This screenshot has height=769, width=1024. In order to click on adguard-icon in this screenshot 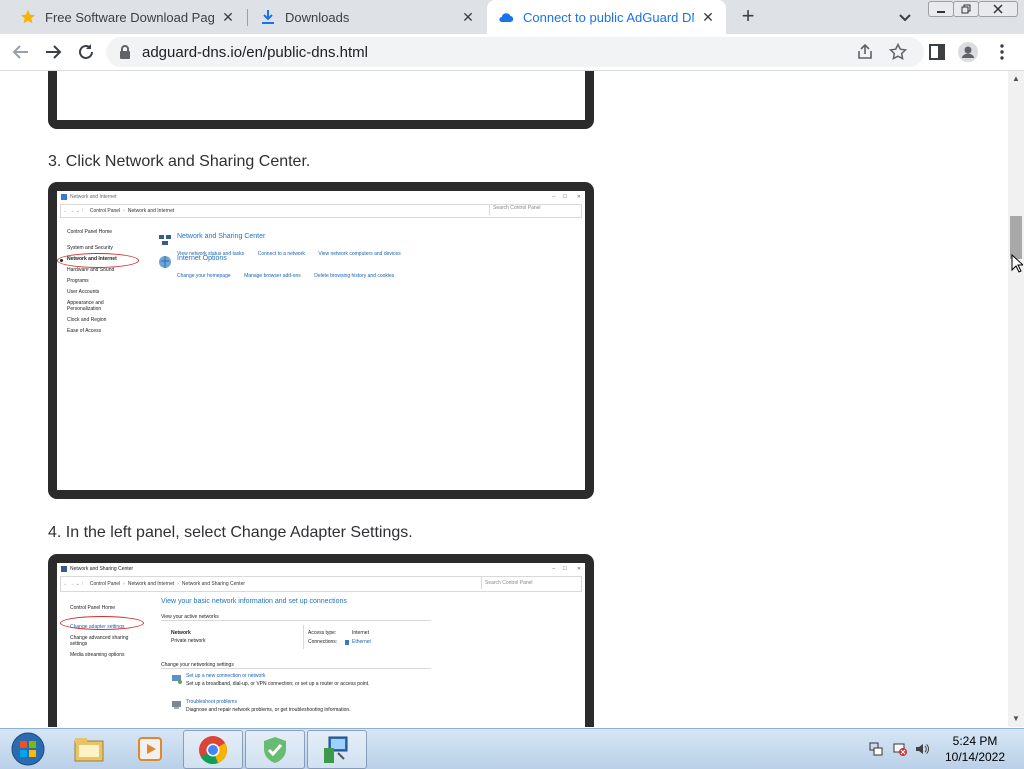, I will do `click(275, 749)`.